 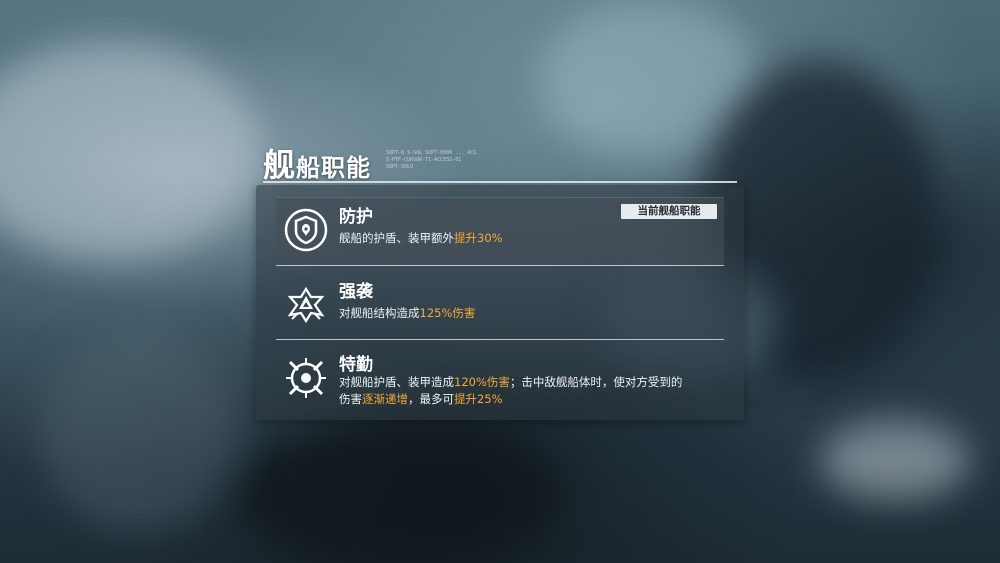 I want to click on role-option-defense: 防护 舰船的护盾、装甲额外提升30% 当前舰船职能, so click(x=500, y=231).